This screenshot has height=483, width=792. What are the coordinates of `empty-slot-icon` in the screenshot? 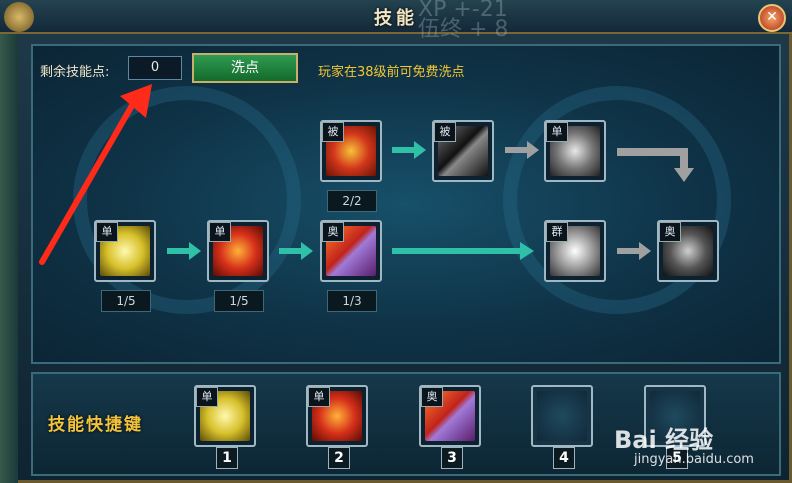 It's located at (562, 416).